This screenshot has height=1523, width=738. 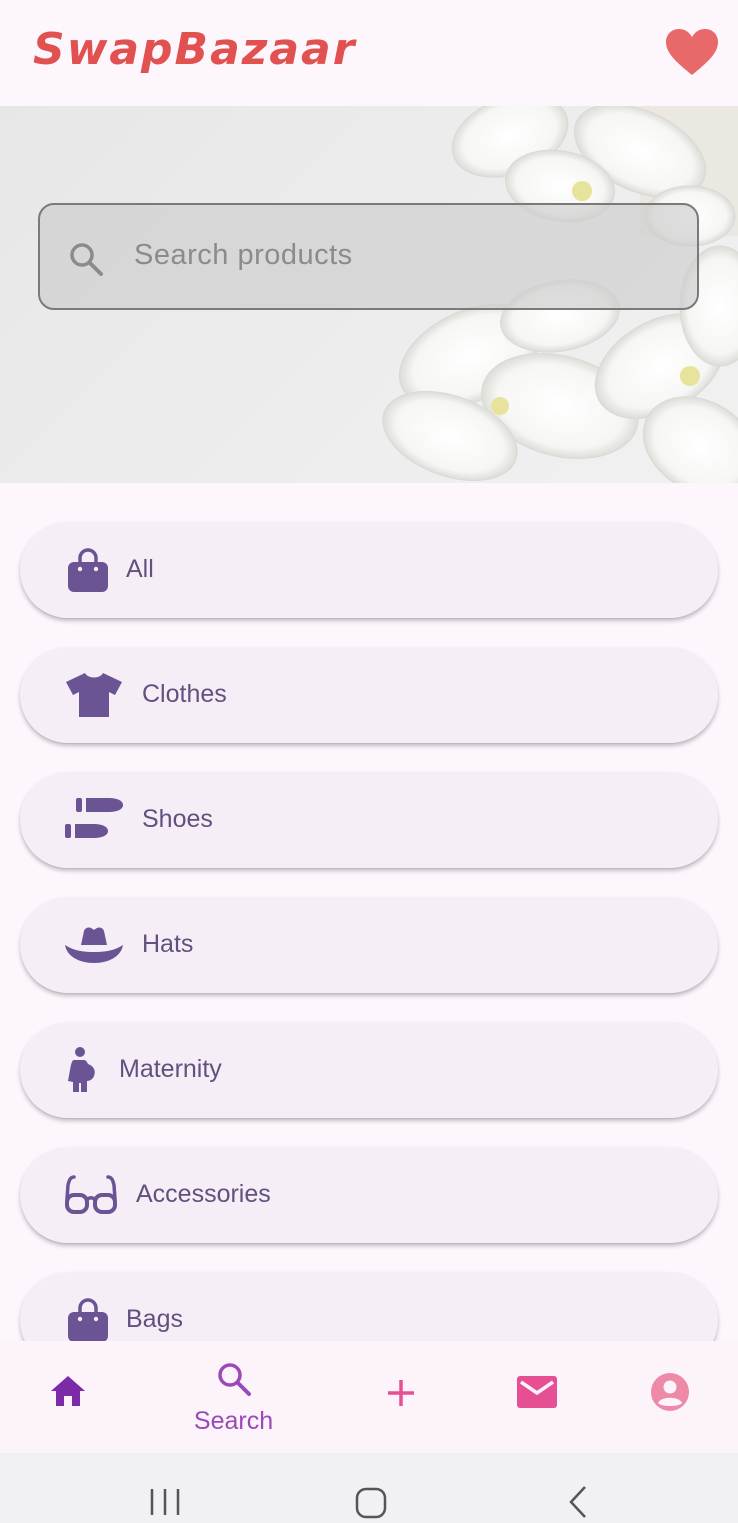 What do you see at coordinates (81, 1069) in the screenshot?
I see `pregnant-woman-icon` at bounding box center [81, 1069].